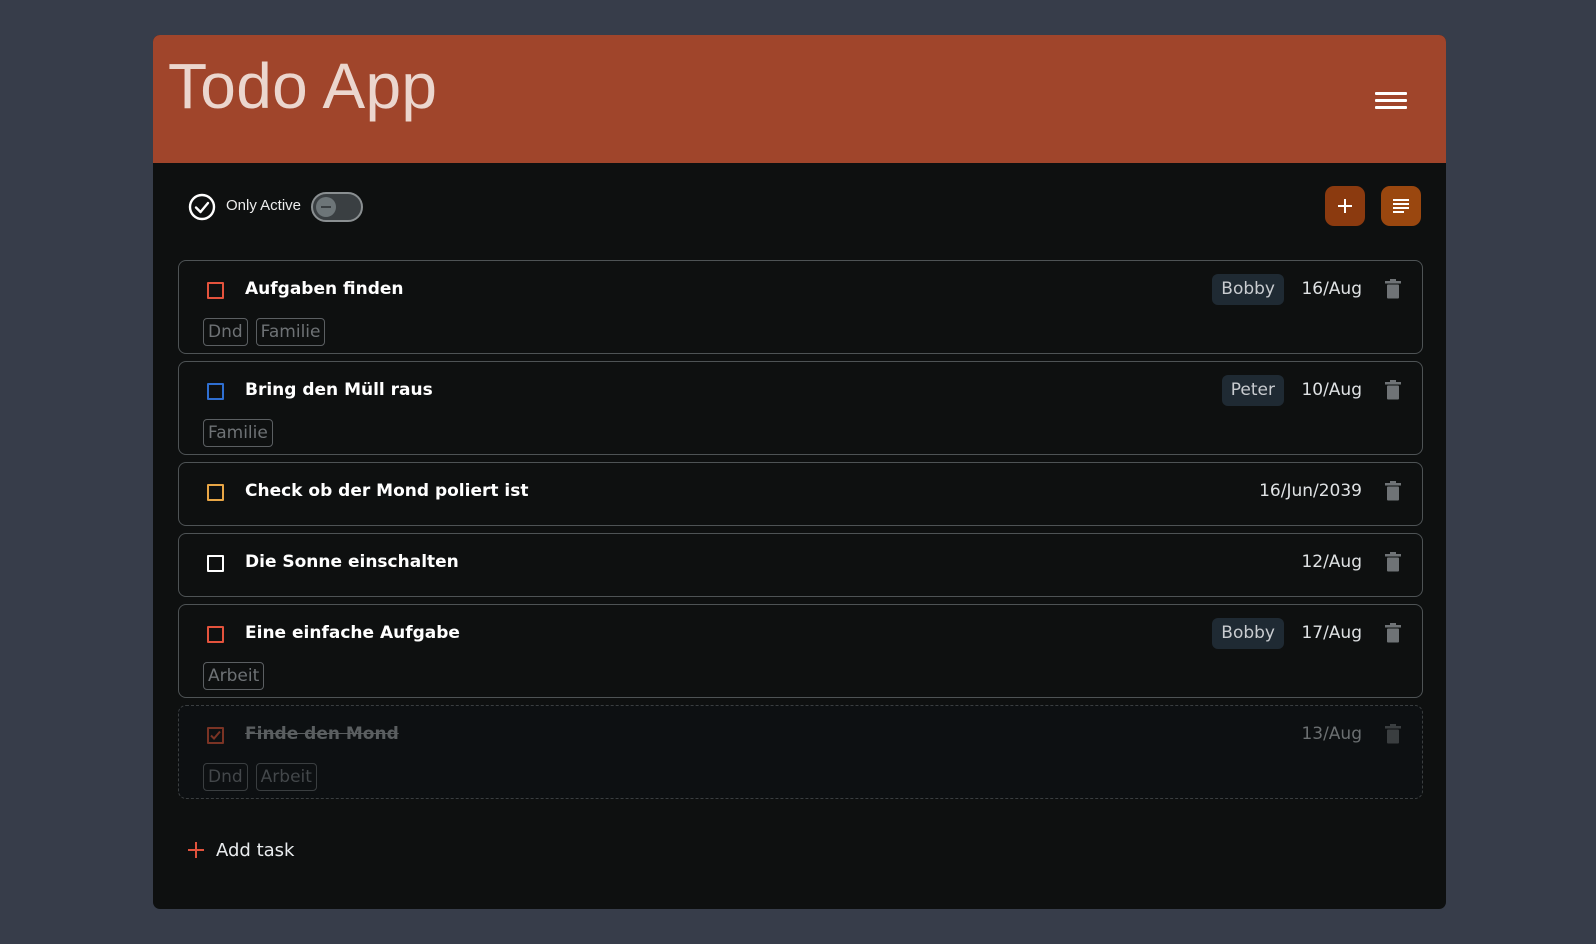 Image resolution: width=1596 pixels, height=944 pixels. What do you see at coordinates (799, 99) in the screenshot?
I see `app-header: Todo App` at bounding box center [799, 99].